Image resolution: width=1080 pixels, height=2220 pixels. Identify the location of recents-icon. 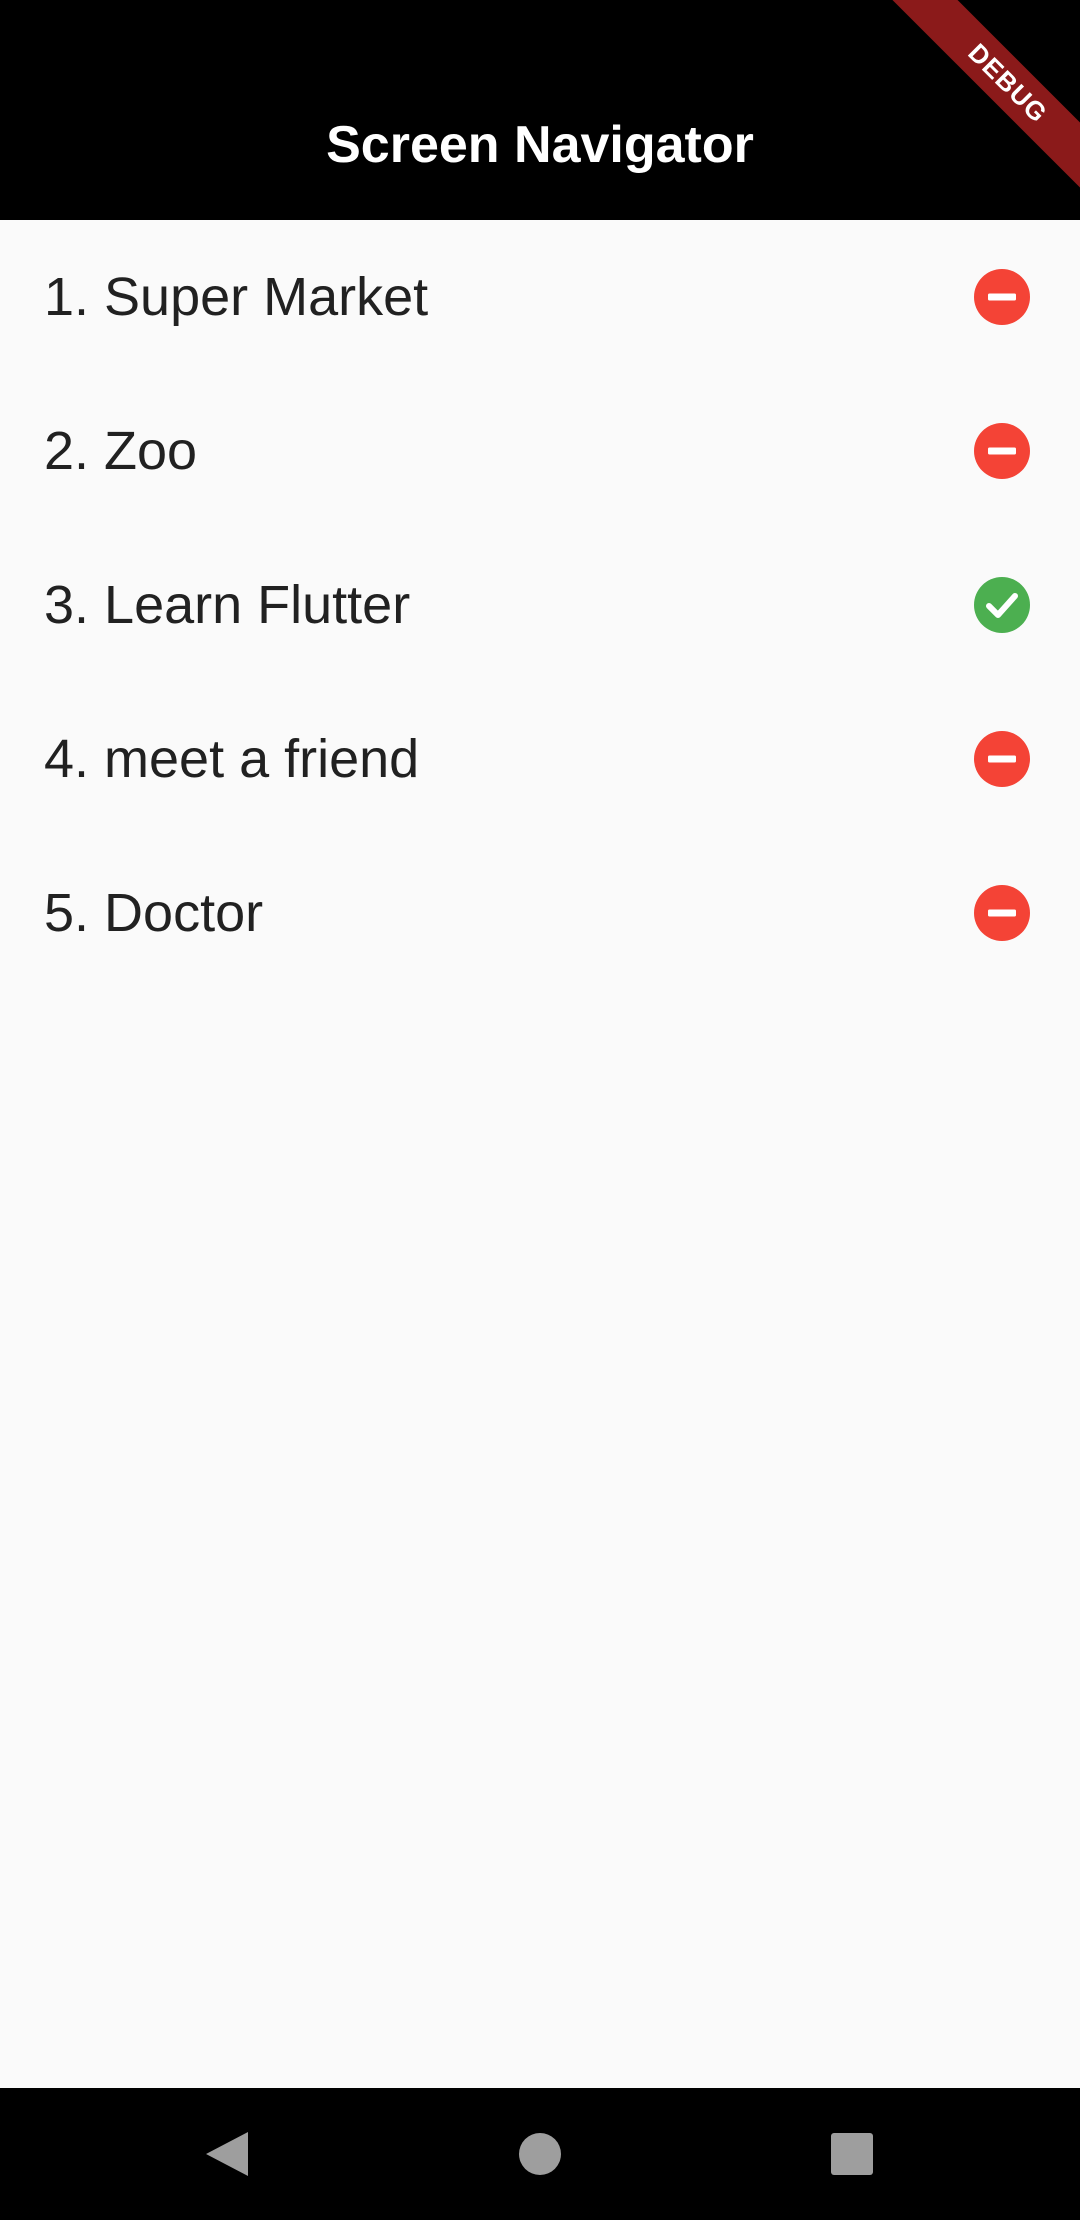
(852, 2154).